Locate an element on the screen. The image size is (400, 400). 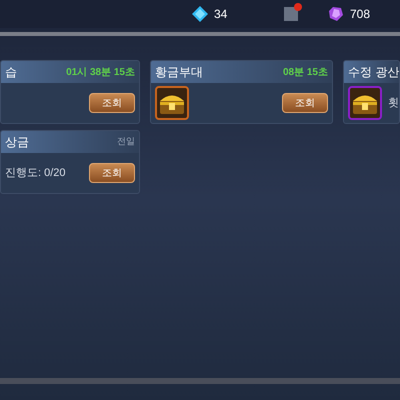
period-label: 전일 is located at coordinates (126, 141).